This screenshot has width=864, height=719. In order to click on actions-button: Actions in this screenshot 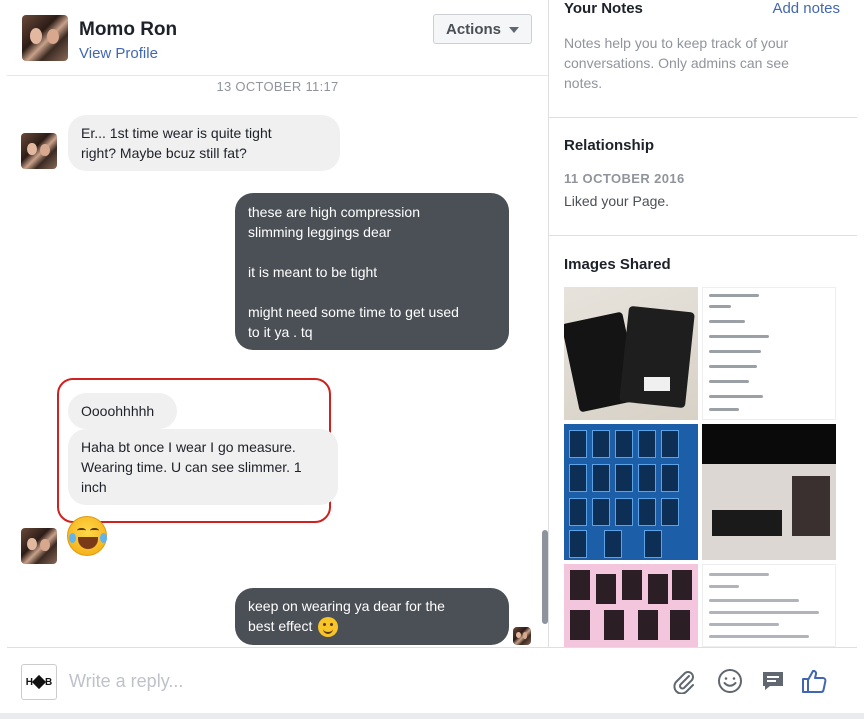, I will do `click(482, 29)`.